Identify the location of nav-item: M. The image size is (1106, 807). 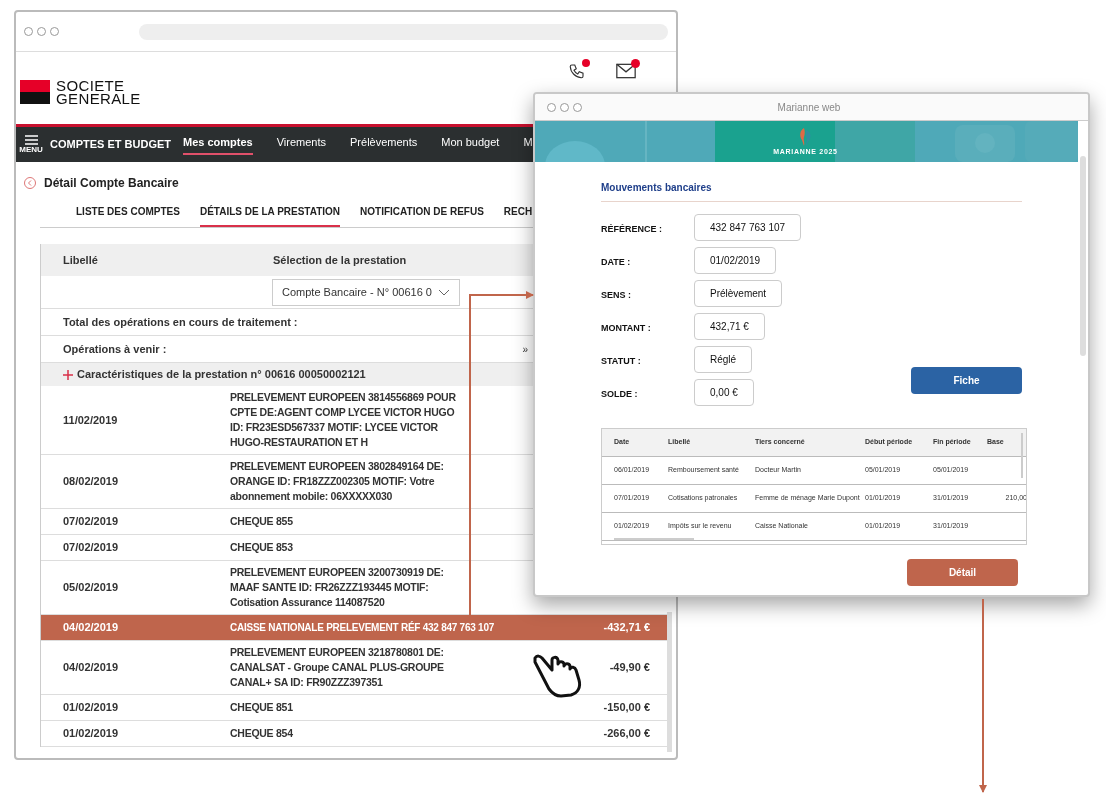
(528, 144).